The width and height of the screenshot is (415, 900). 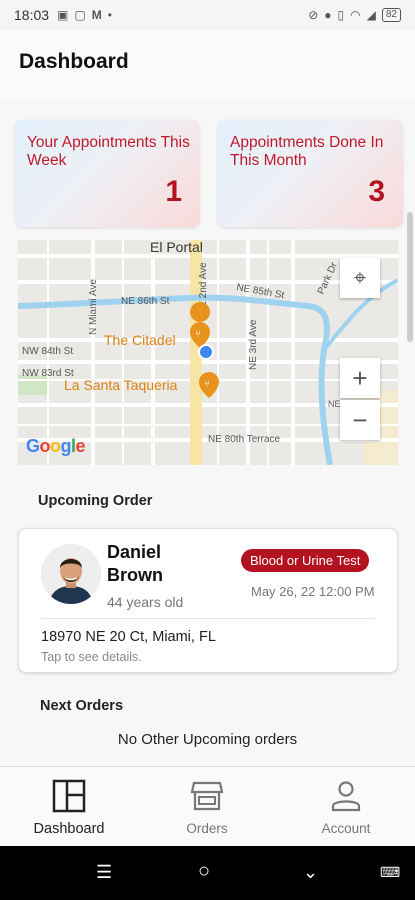 I want to click on mute-icon: ⊘, so click(x=313, y=15).